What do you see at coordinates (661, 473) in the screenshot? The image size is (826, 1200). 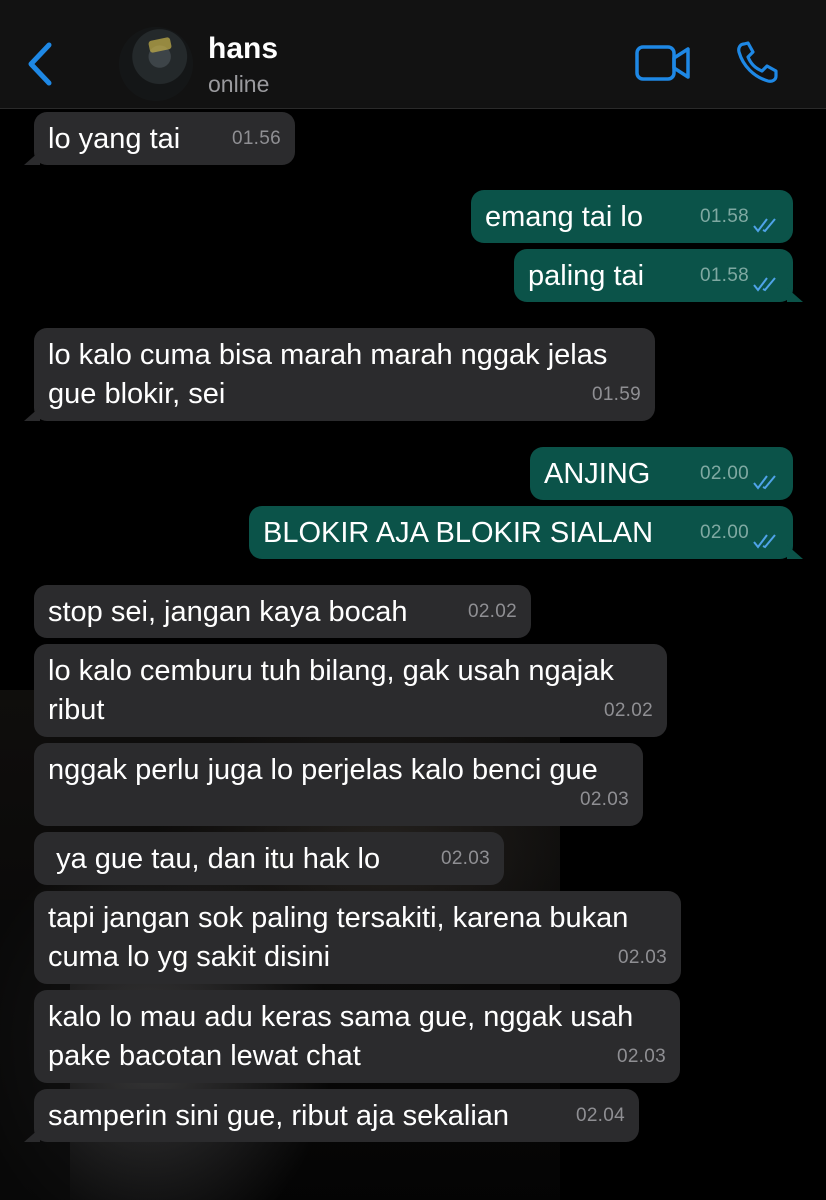 I see `message-bubble: ANJING 02.00` at bounding box center [661, 473].